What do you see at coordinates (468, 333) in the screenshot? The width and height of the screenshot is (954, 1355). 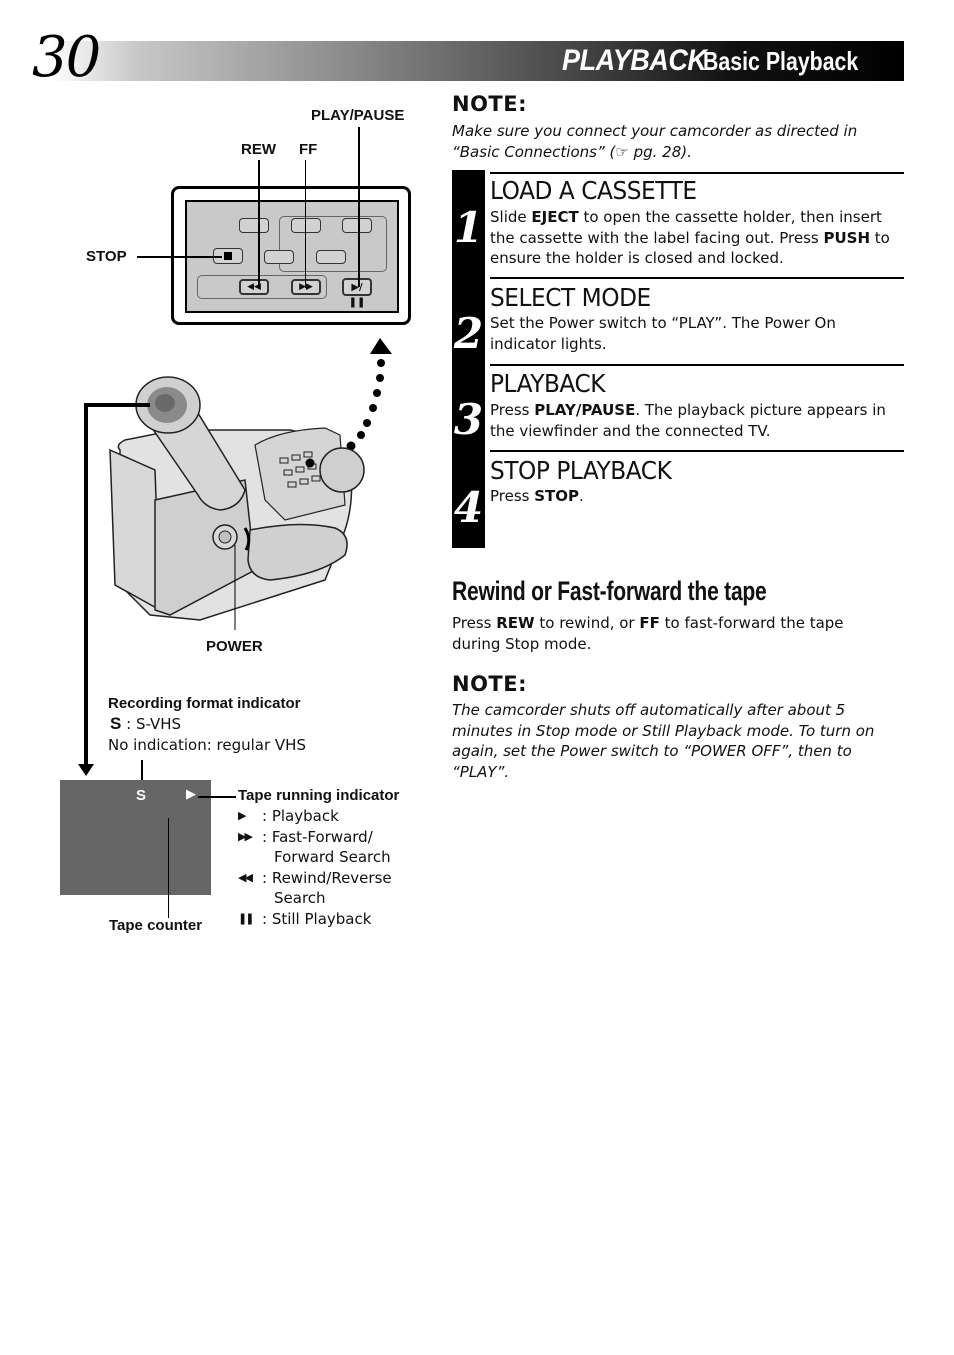 I see `step-2-number: 2` at bounding box center [468, 333].